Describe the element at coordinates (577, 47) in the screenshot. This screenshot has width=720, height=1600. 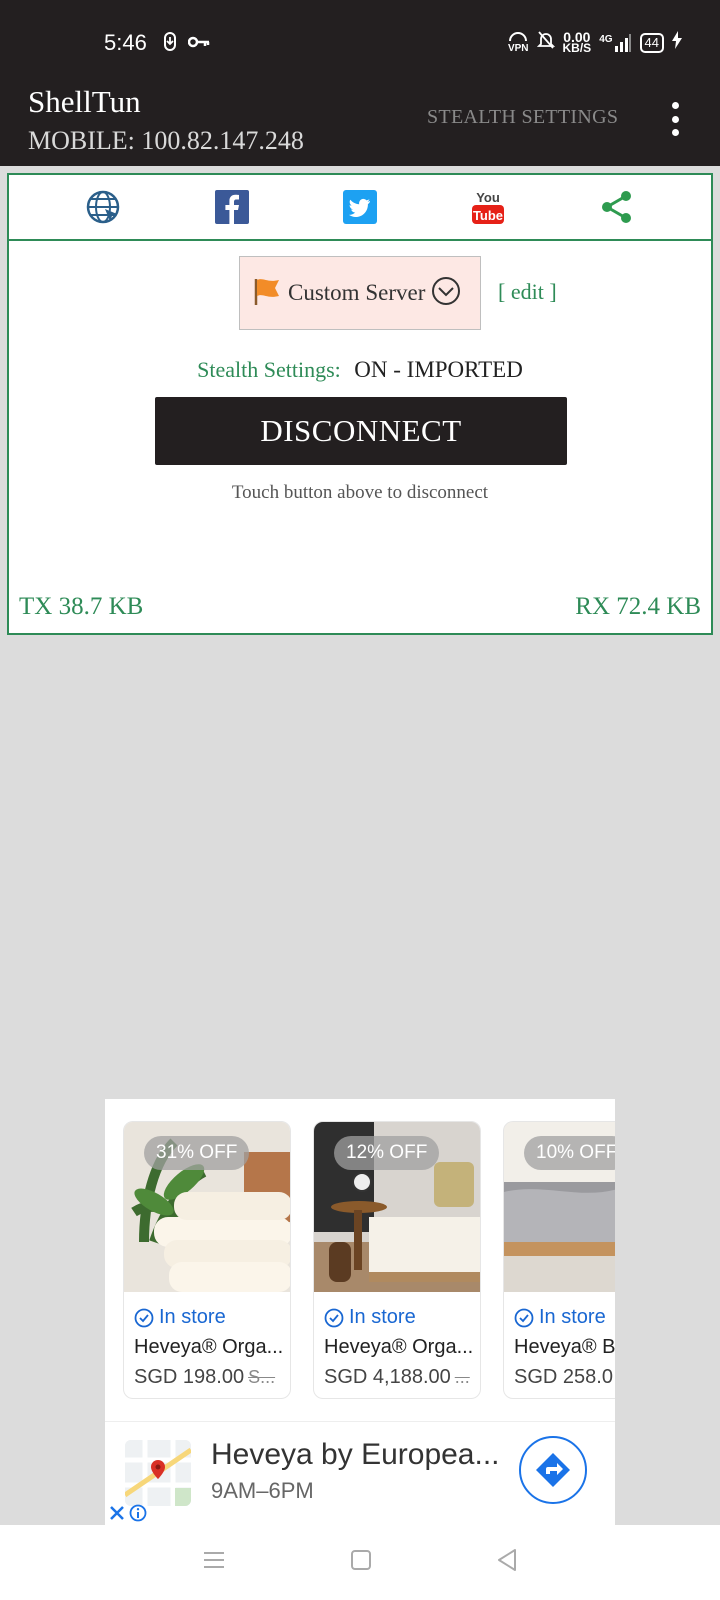
I see `net-speed-unit: KB/S` at that location.